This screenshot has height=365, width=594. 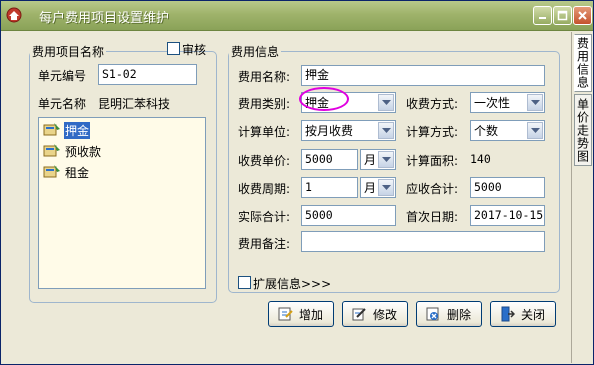 I want to click on fee-type-label: 费用类别:, so click(x=264, y=104).